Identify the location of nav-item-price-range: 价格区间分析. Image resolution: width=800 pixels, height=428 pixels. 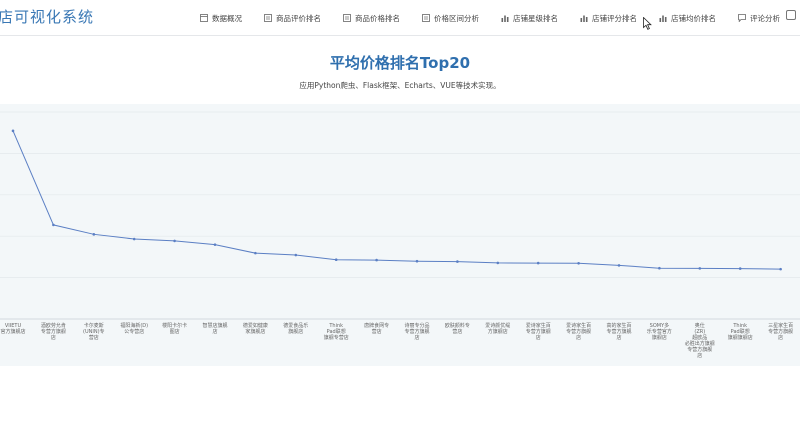
(450, 18).